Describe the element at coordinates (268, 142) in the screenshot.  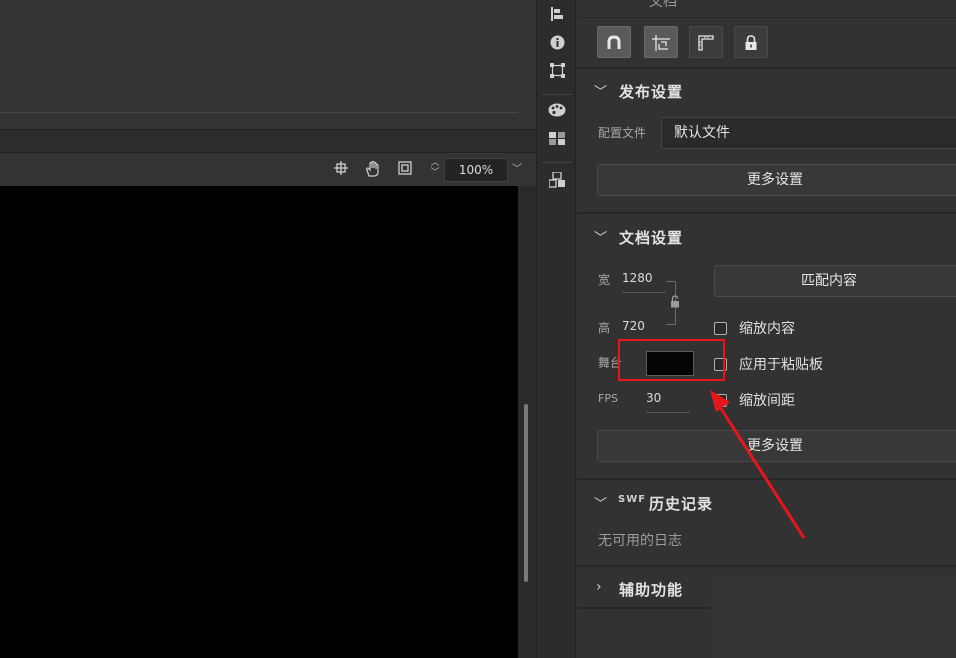
I see `document-tabstrip` at that location.